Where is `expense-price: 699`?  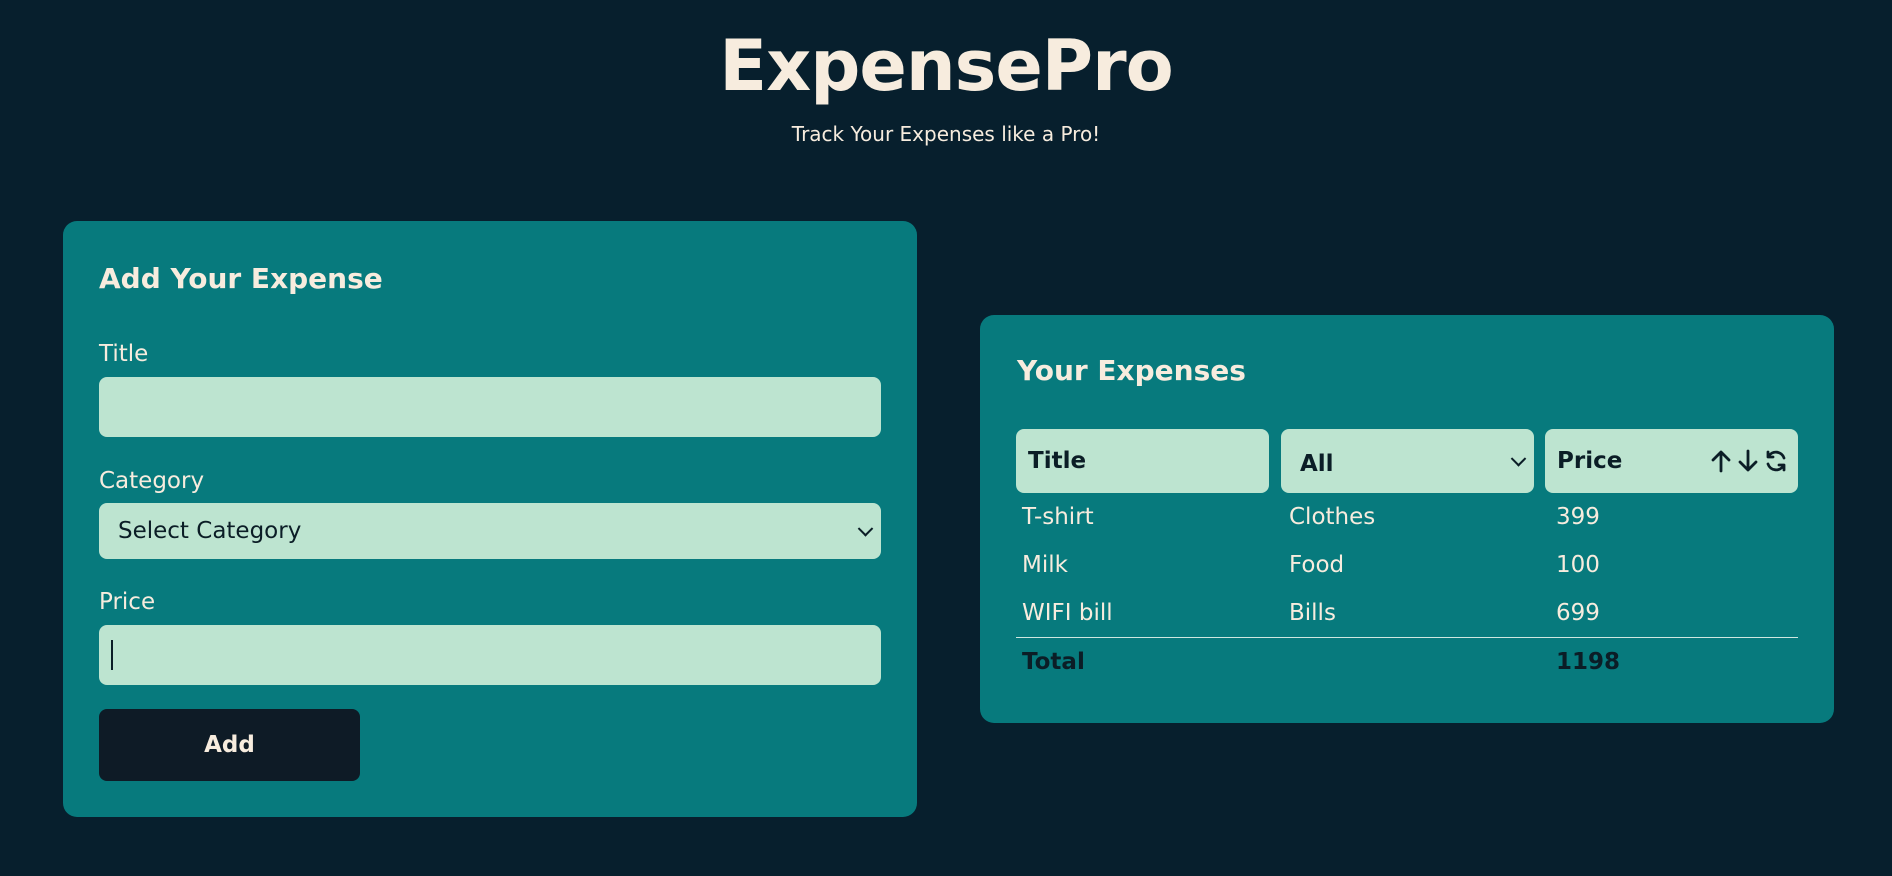 expense-price: 699 is located at coordinates (1578, 613).